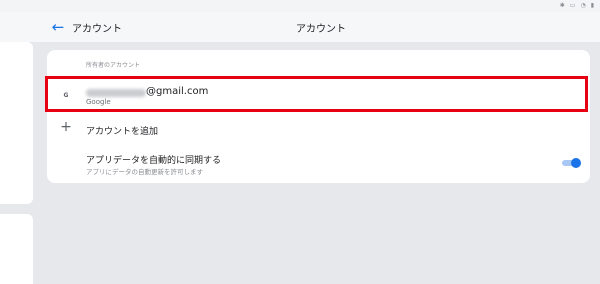  I want to click on account-email: @gmail.com, so click(177, 91).